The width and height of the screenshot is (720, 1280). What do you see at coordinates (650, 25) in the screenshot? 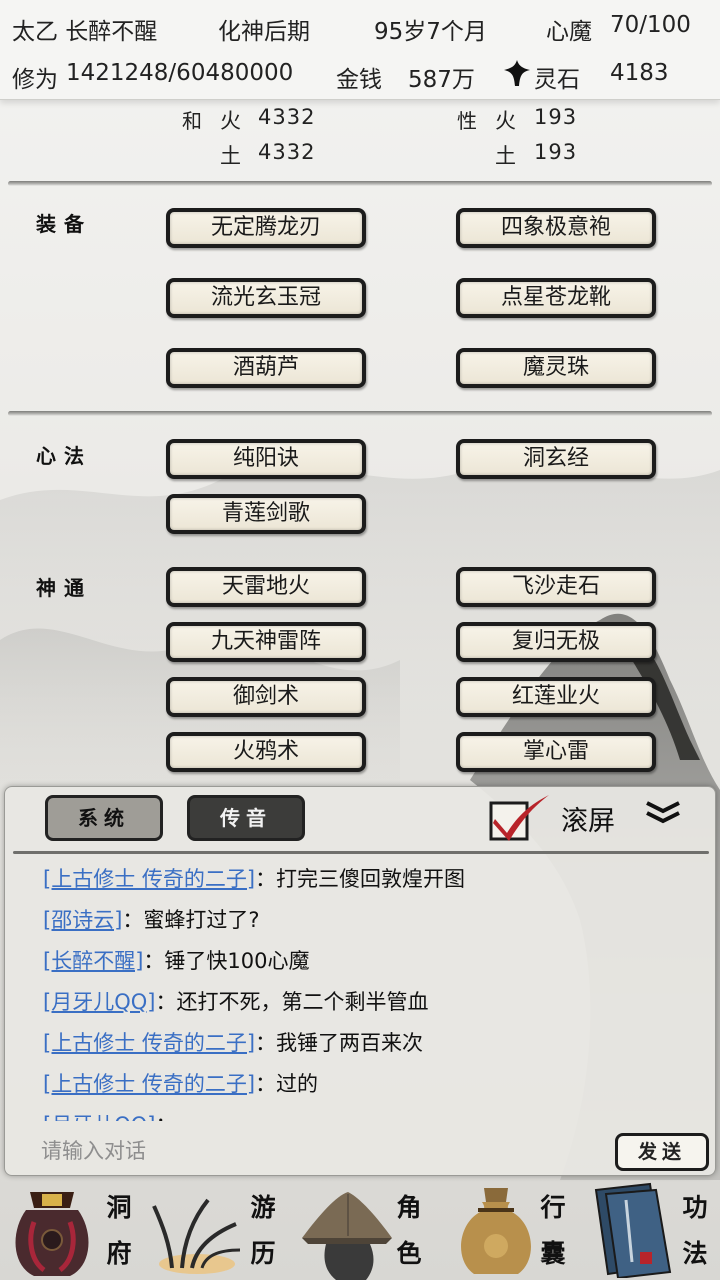
I see `heart-demon-value: 70/100` at bounding box center [650, 25].